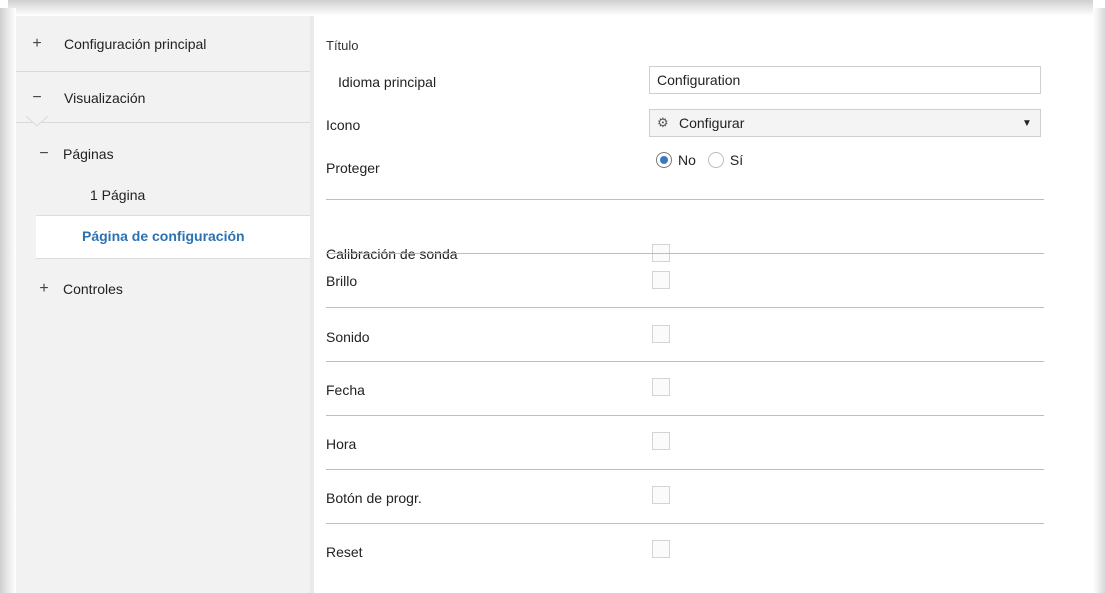 The image size is (1105, 593). I want to click on proteger-si-label: Sí, so click(736, 160).